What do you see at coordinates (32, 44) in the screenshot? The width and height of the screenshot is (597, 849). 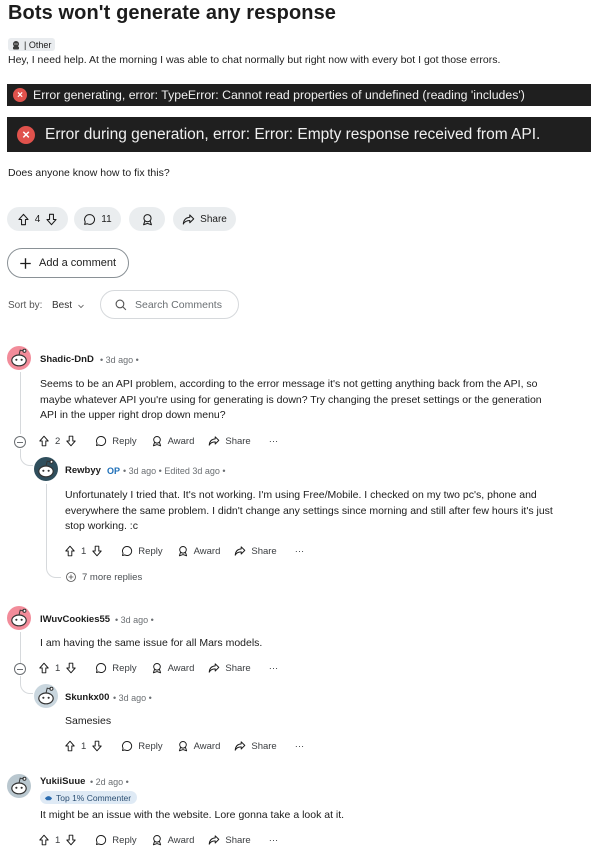 I see `post-flair: | Other` at bounding box center [32, 44].